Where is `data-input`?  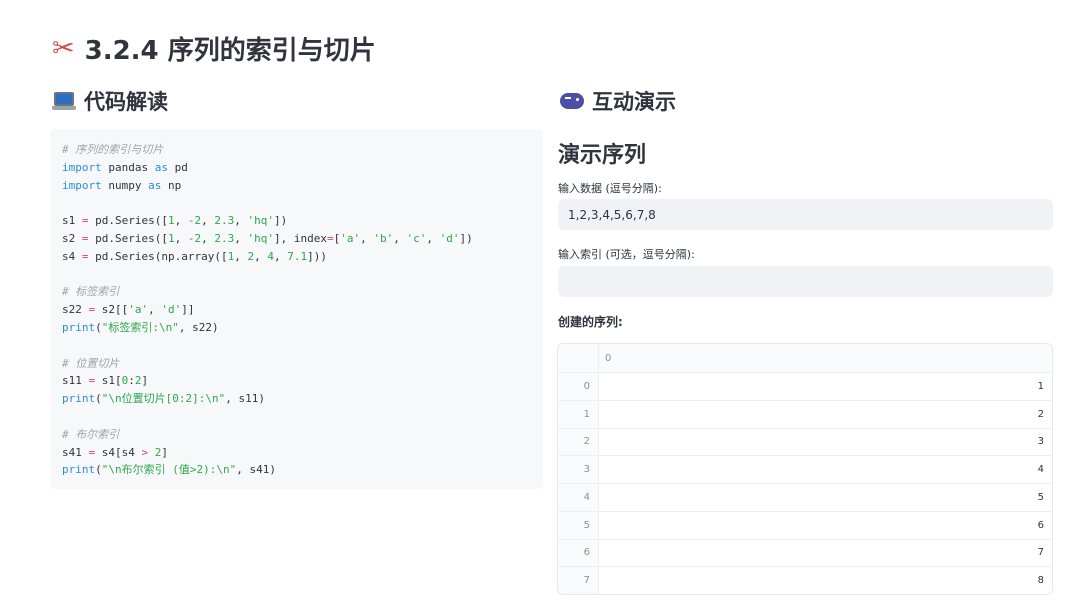 data-input is located at coordinates (805, 214).